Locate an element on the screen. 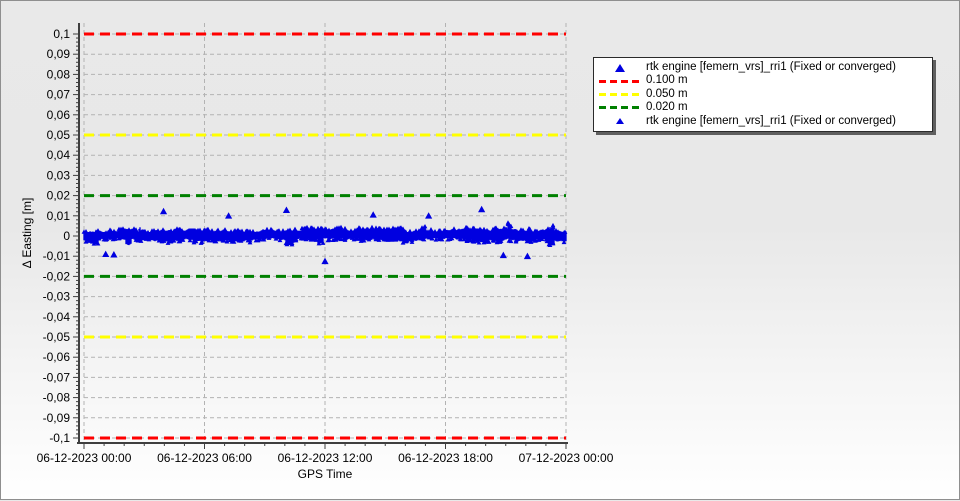 The image size is (960, 501). y-tick-label: -0,03 is located at coordinates (57, 297).